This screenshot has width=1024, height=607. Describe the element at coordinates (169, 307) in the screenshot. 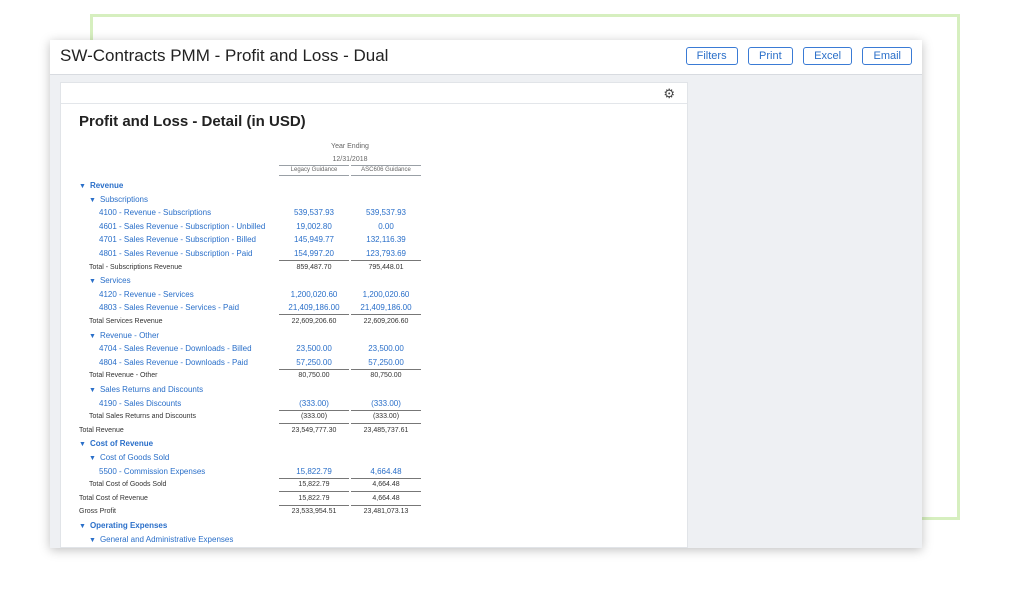

I see `account-link: 4803 - Sales Revenue - Services - Paid` at that location.